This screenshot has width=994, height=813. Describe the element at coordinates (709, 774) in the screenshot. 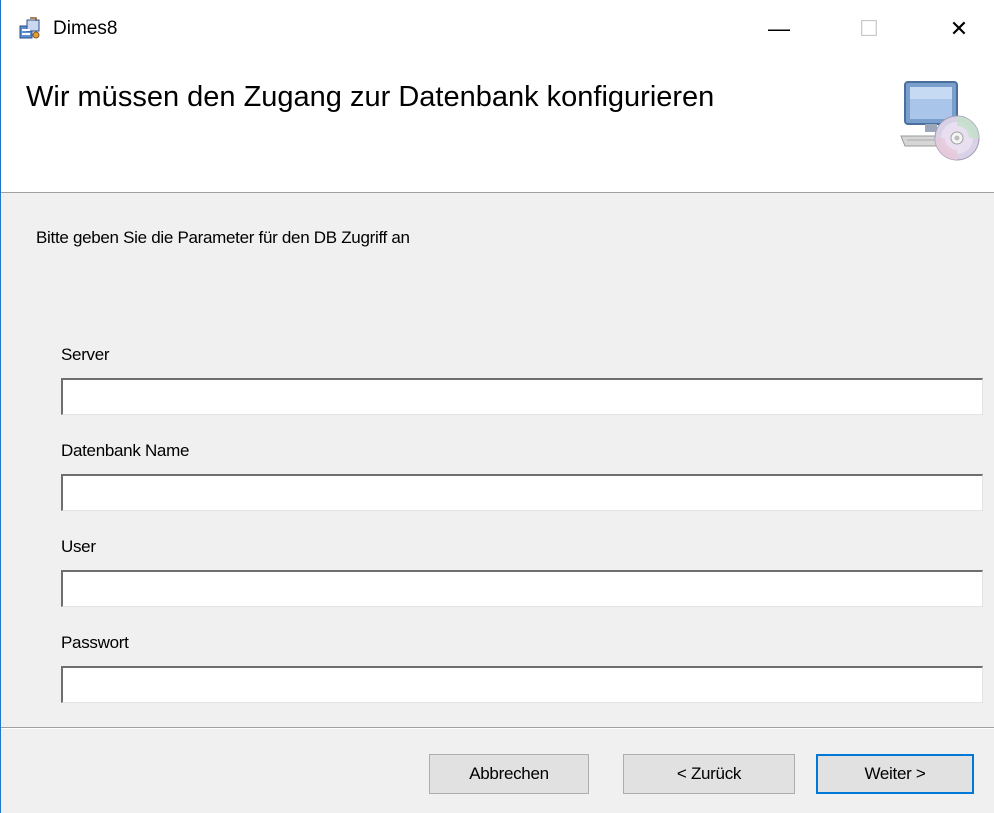

I see `back-button: < Zurück` at that location.